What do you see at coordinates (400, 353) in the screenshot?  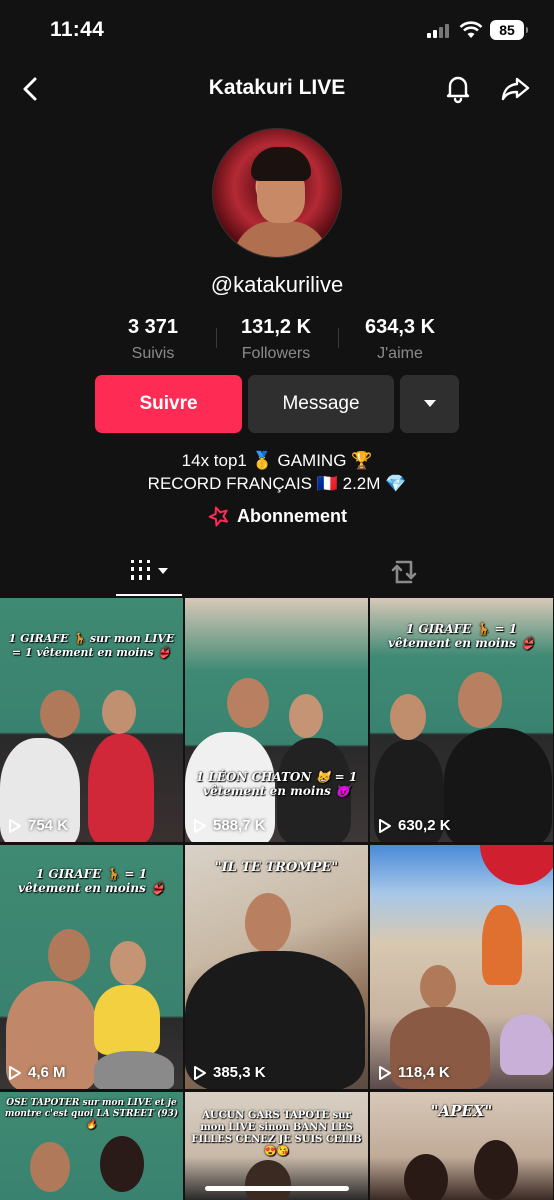 I see `stat-likes-label: J'aime` at bounding box center [400, 353].